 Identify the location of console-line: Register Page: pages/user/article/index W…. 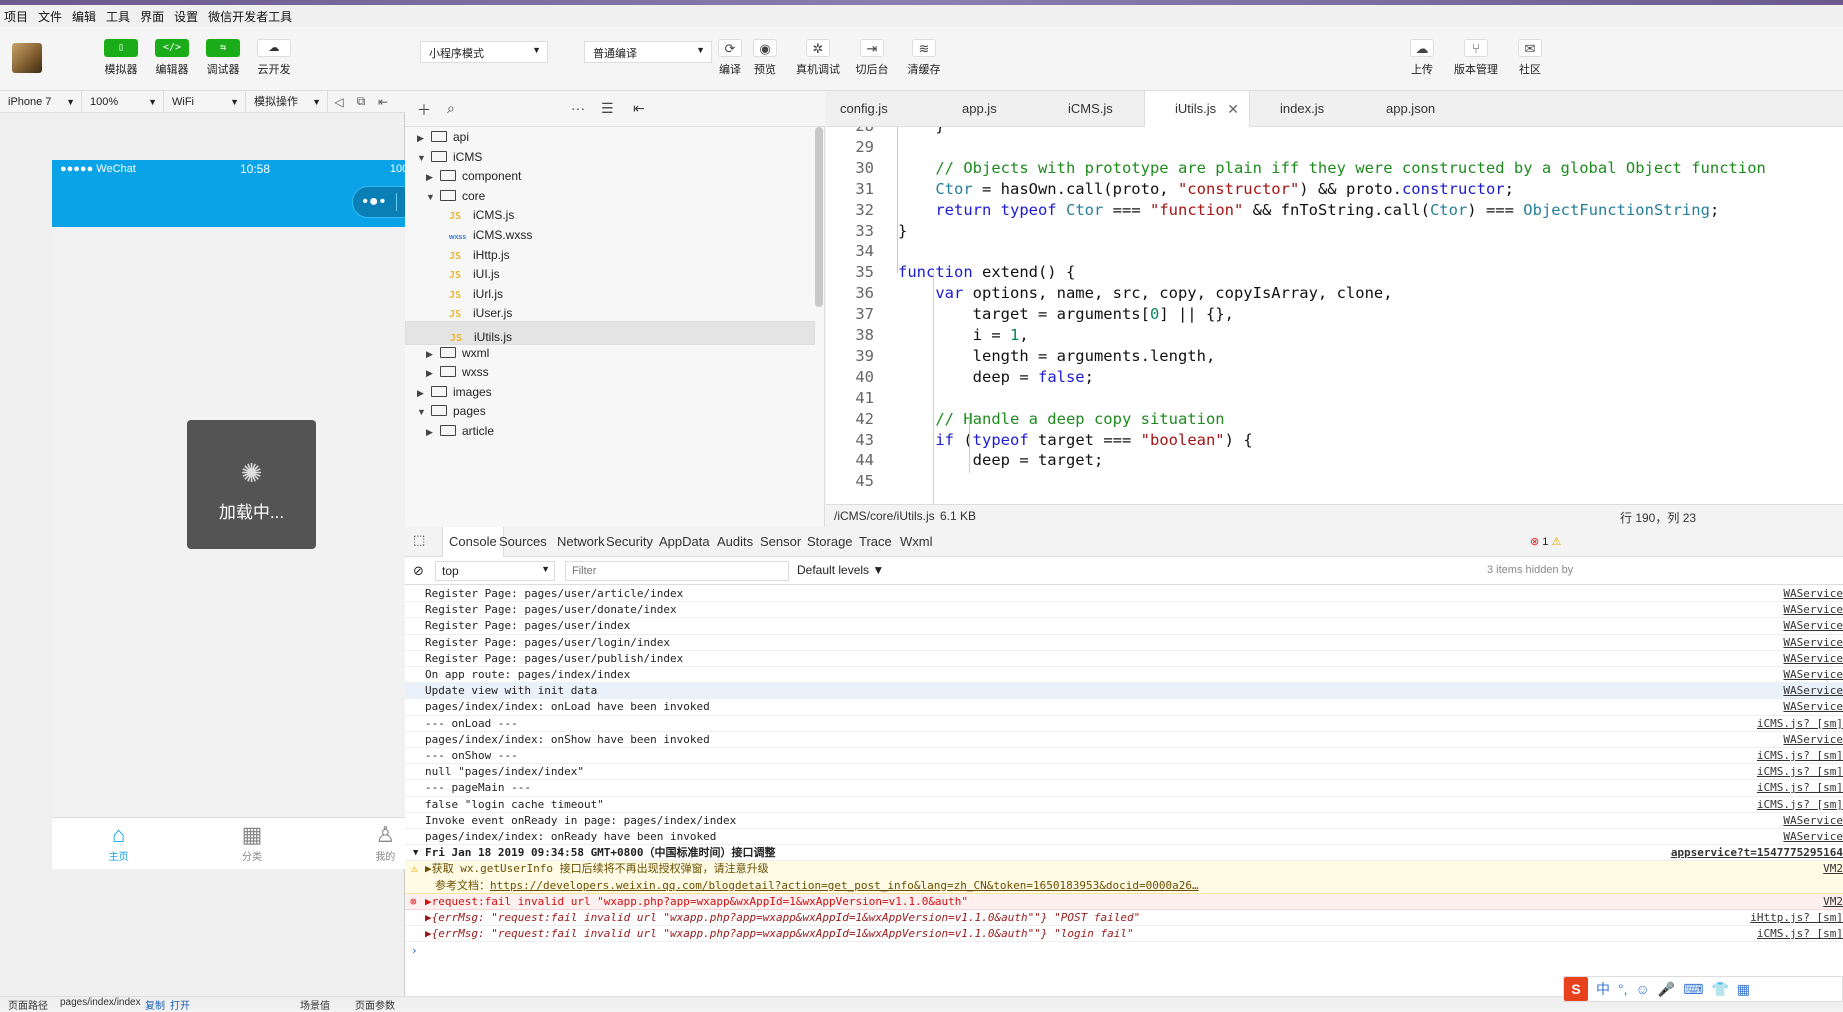
(1124, 594).